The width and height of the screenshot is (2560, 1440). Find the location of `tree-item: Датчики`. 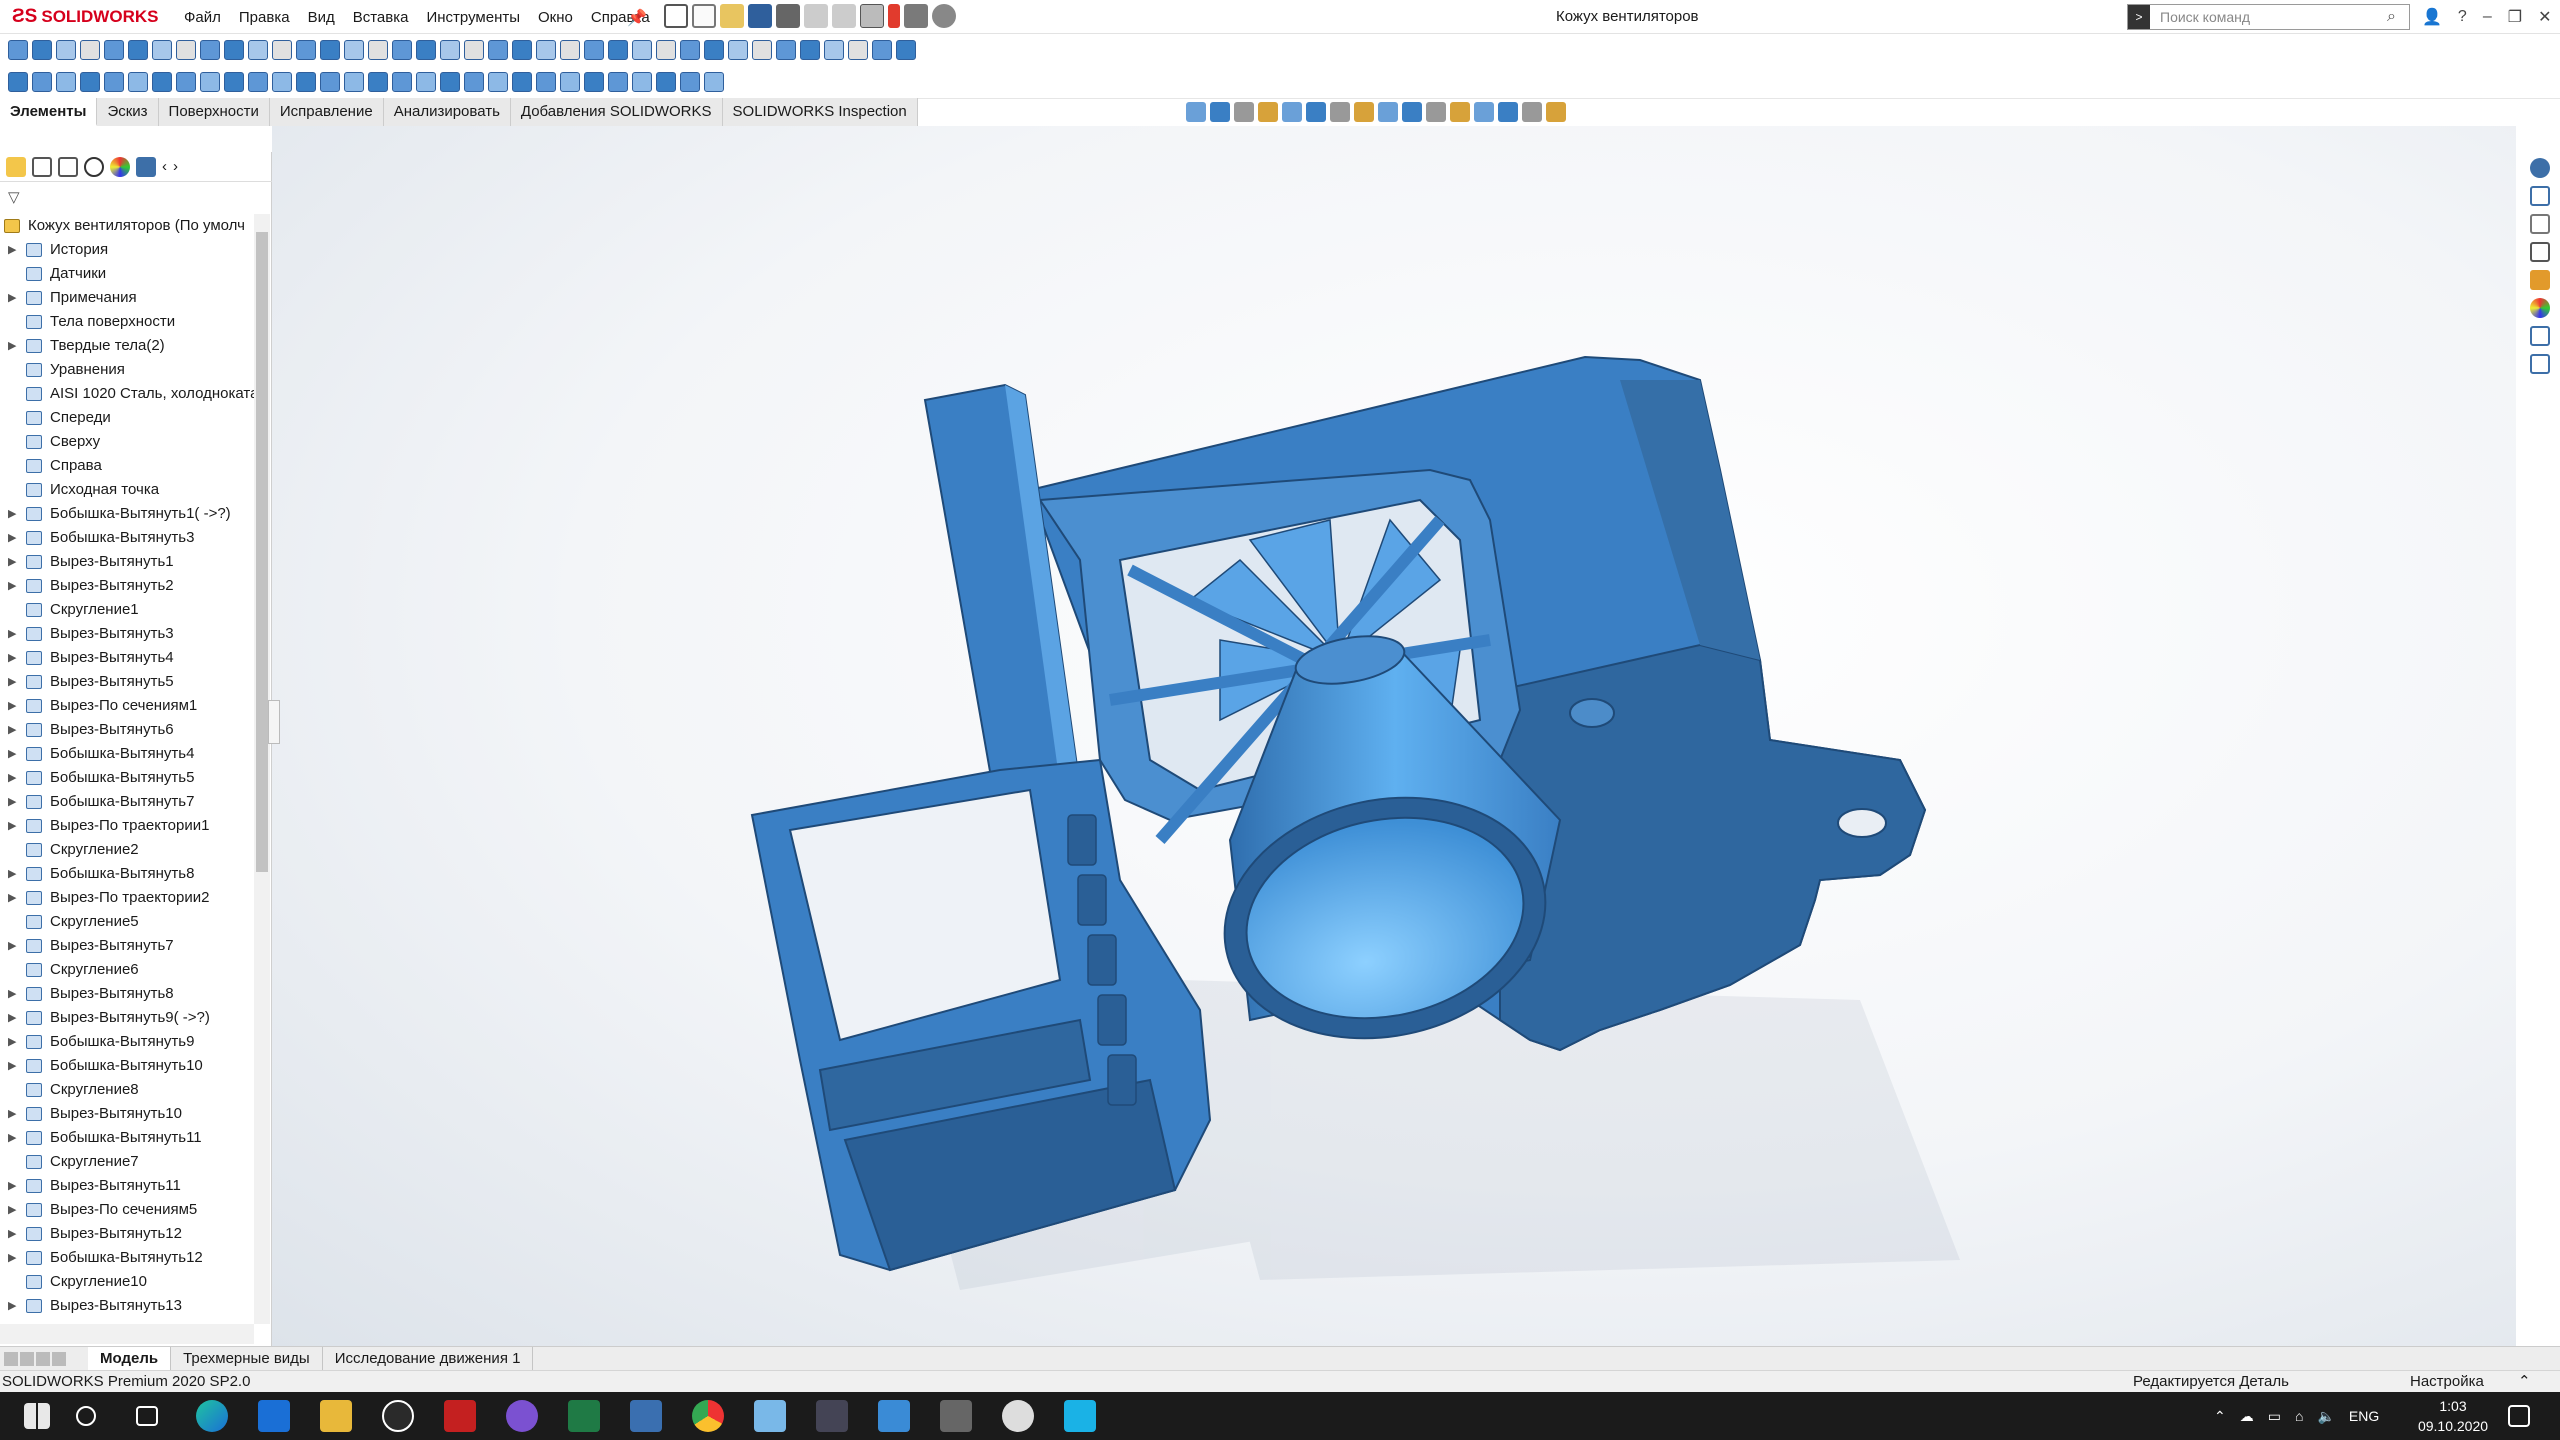

tree-item: Датчики is located at coordinates (127, 274).